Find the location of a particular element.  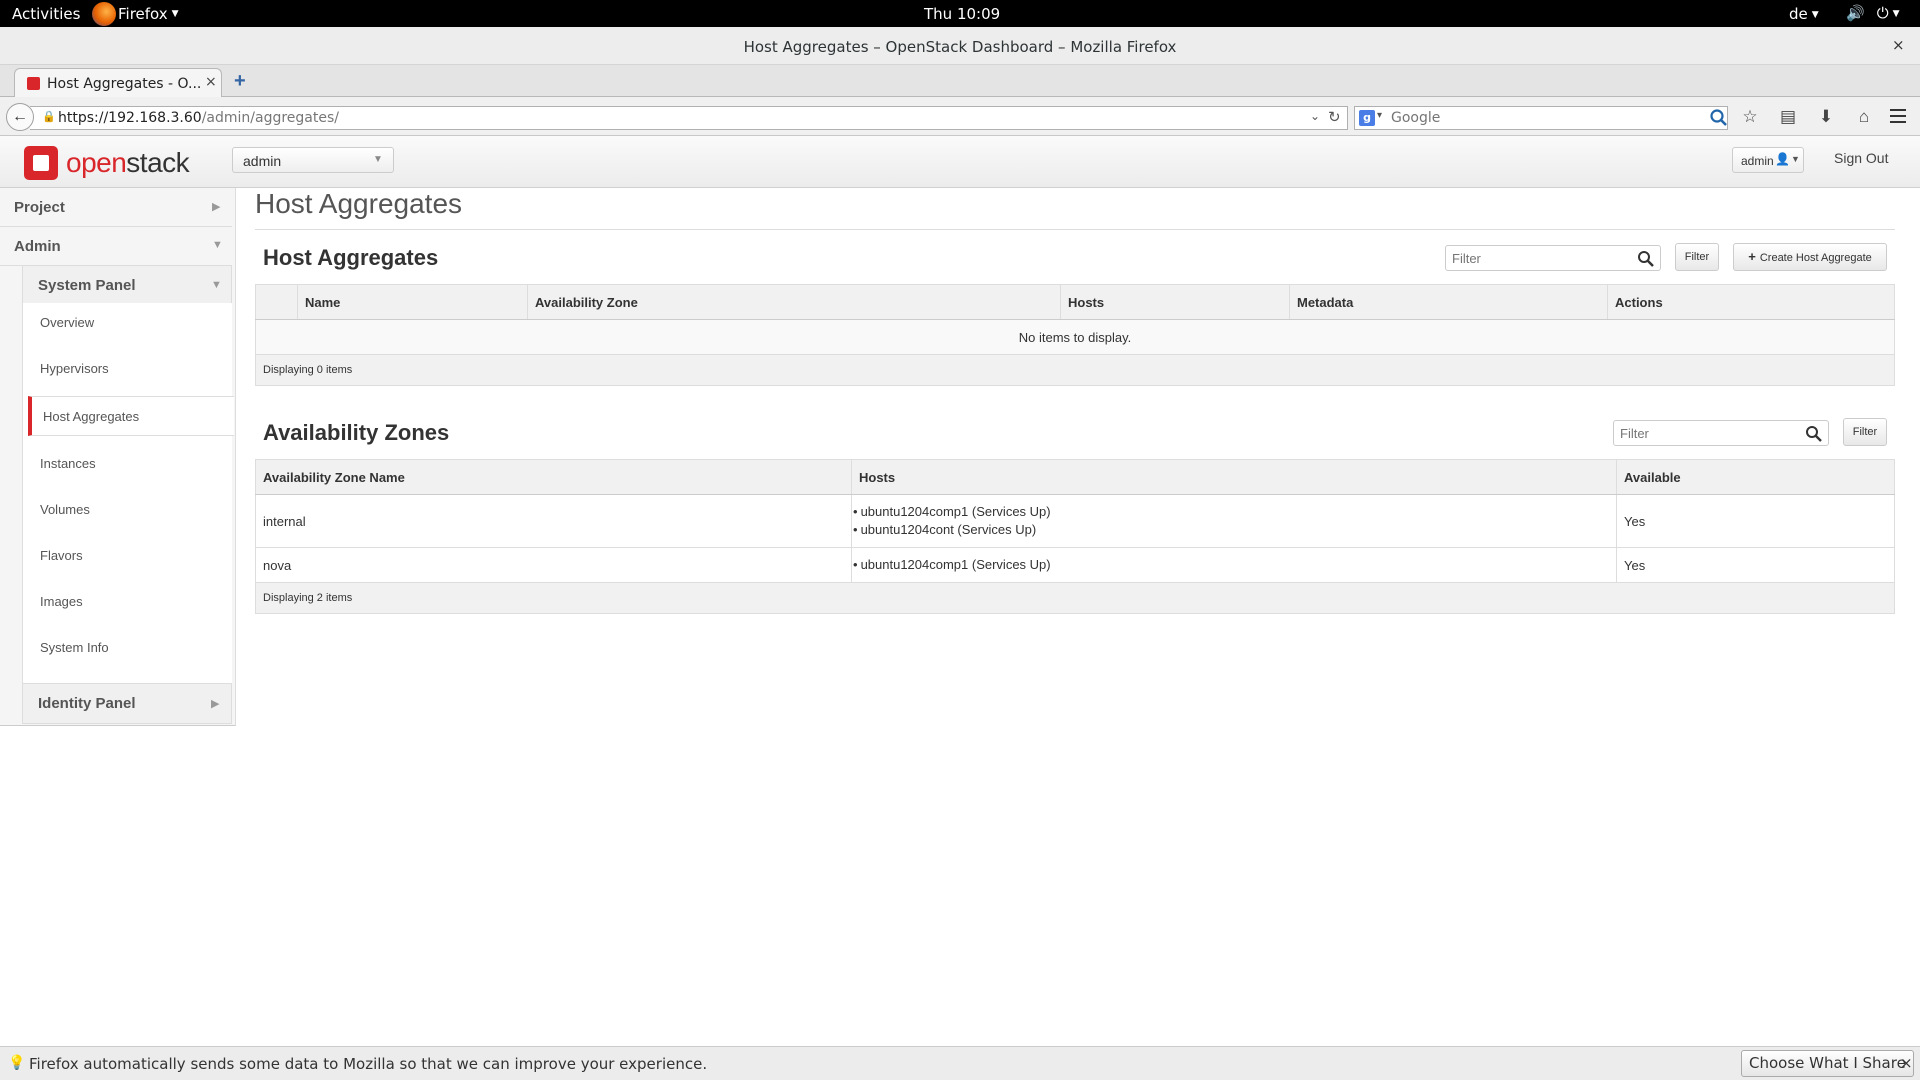

url-host: https://192.168.3.60 is located at coordinates (130, 118).